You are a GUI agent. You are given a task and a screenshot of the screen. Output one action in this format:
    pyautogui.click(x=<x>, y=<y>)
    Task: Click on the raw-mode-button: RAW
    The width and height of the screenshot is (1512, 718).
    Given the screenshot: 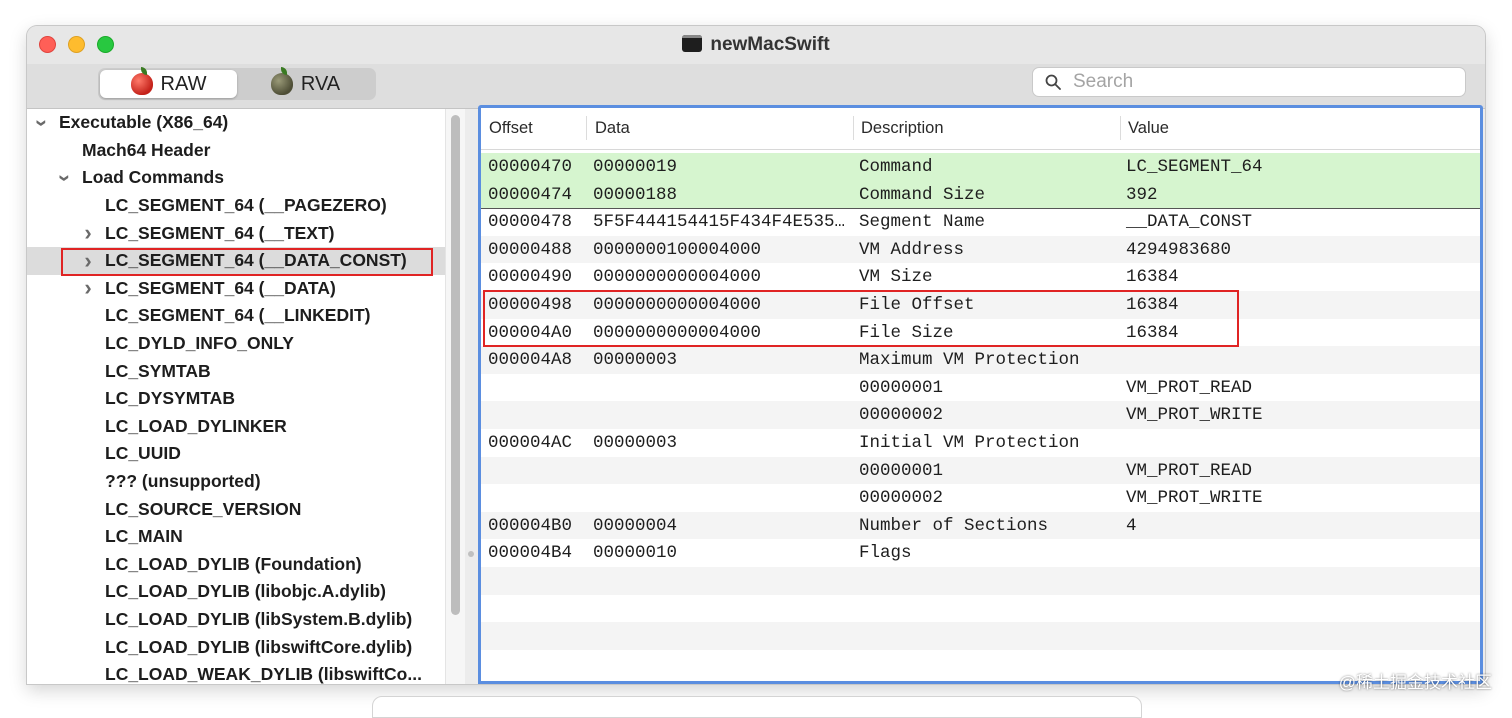 What is the action you would take?
    pyautogui.click(x=168, y=82)
    